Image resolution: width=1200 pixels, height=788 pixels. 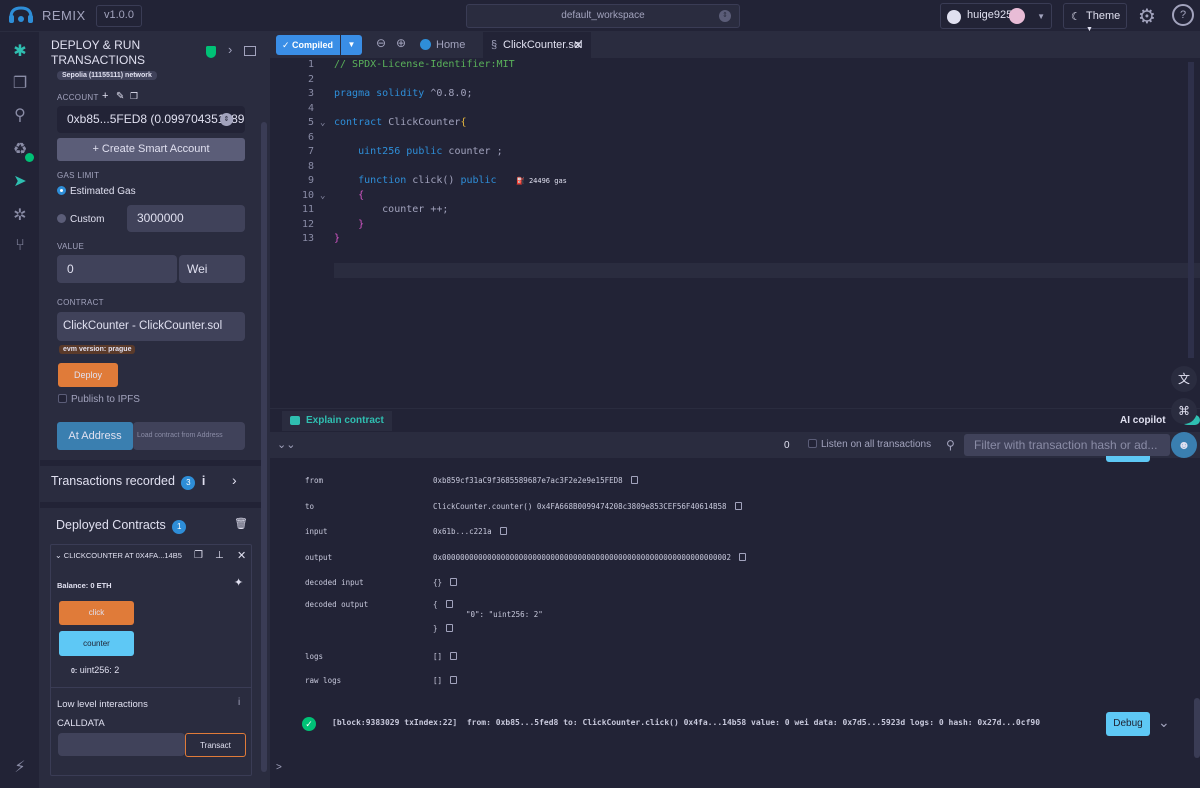 I want to click on close-icon: ✕, so click(x=241, y=555).